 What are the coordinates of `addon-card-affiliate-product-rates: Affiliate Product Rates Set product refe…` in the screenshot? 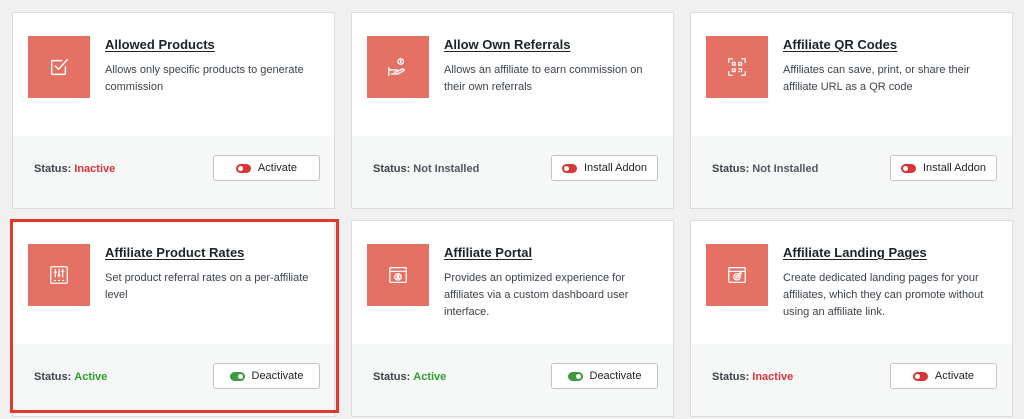 It's located at (173, 318).